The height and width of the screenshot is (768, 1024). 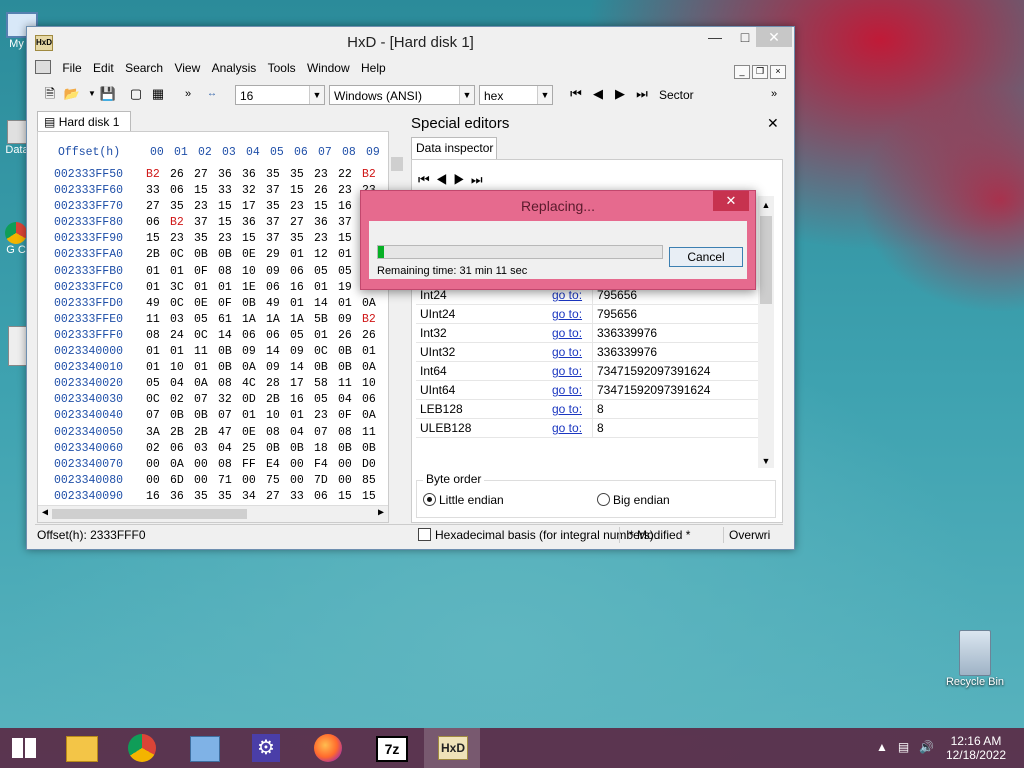 What do you see at coordinates (158, 319) in the screenshot?
I see `hex-byte: 11` at bounding box center [158, 319].